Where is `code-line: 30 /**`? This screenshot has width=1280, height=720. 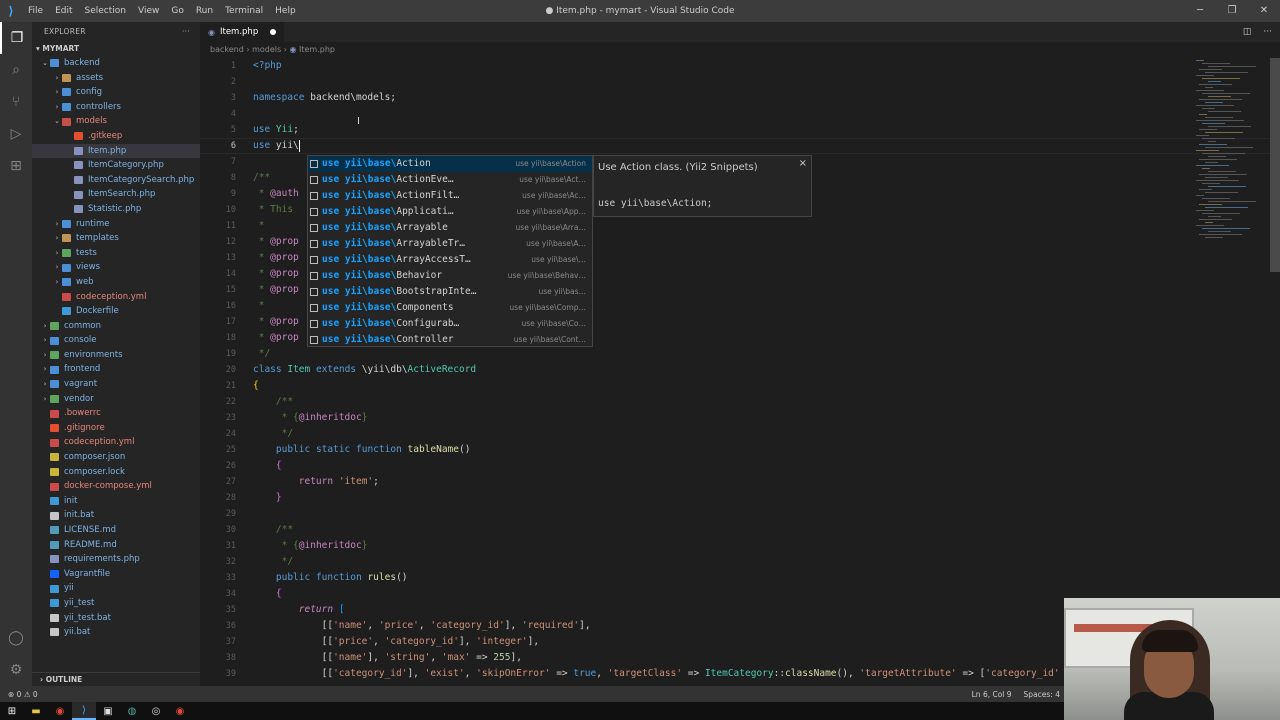
code-line: 30 /** is located at coordinates (740, 530).